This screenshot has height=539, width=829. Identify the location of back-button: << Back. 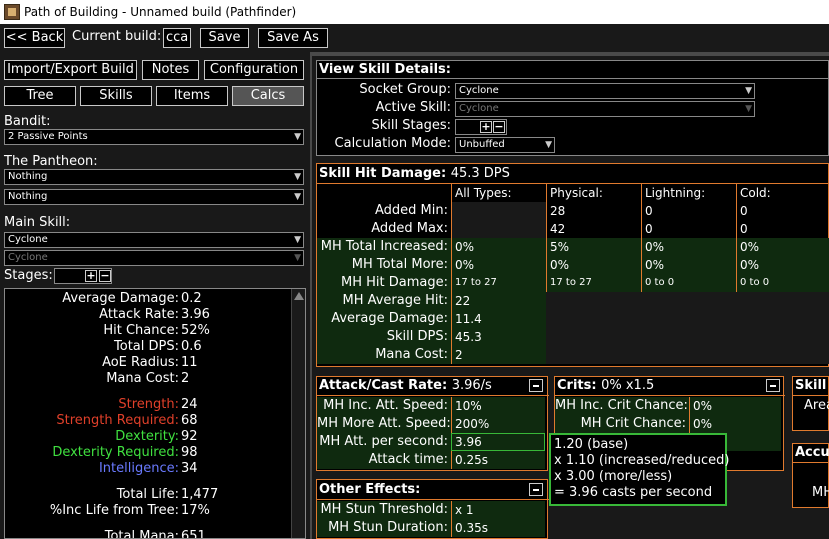
(34, 38).